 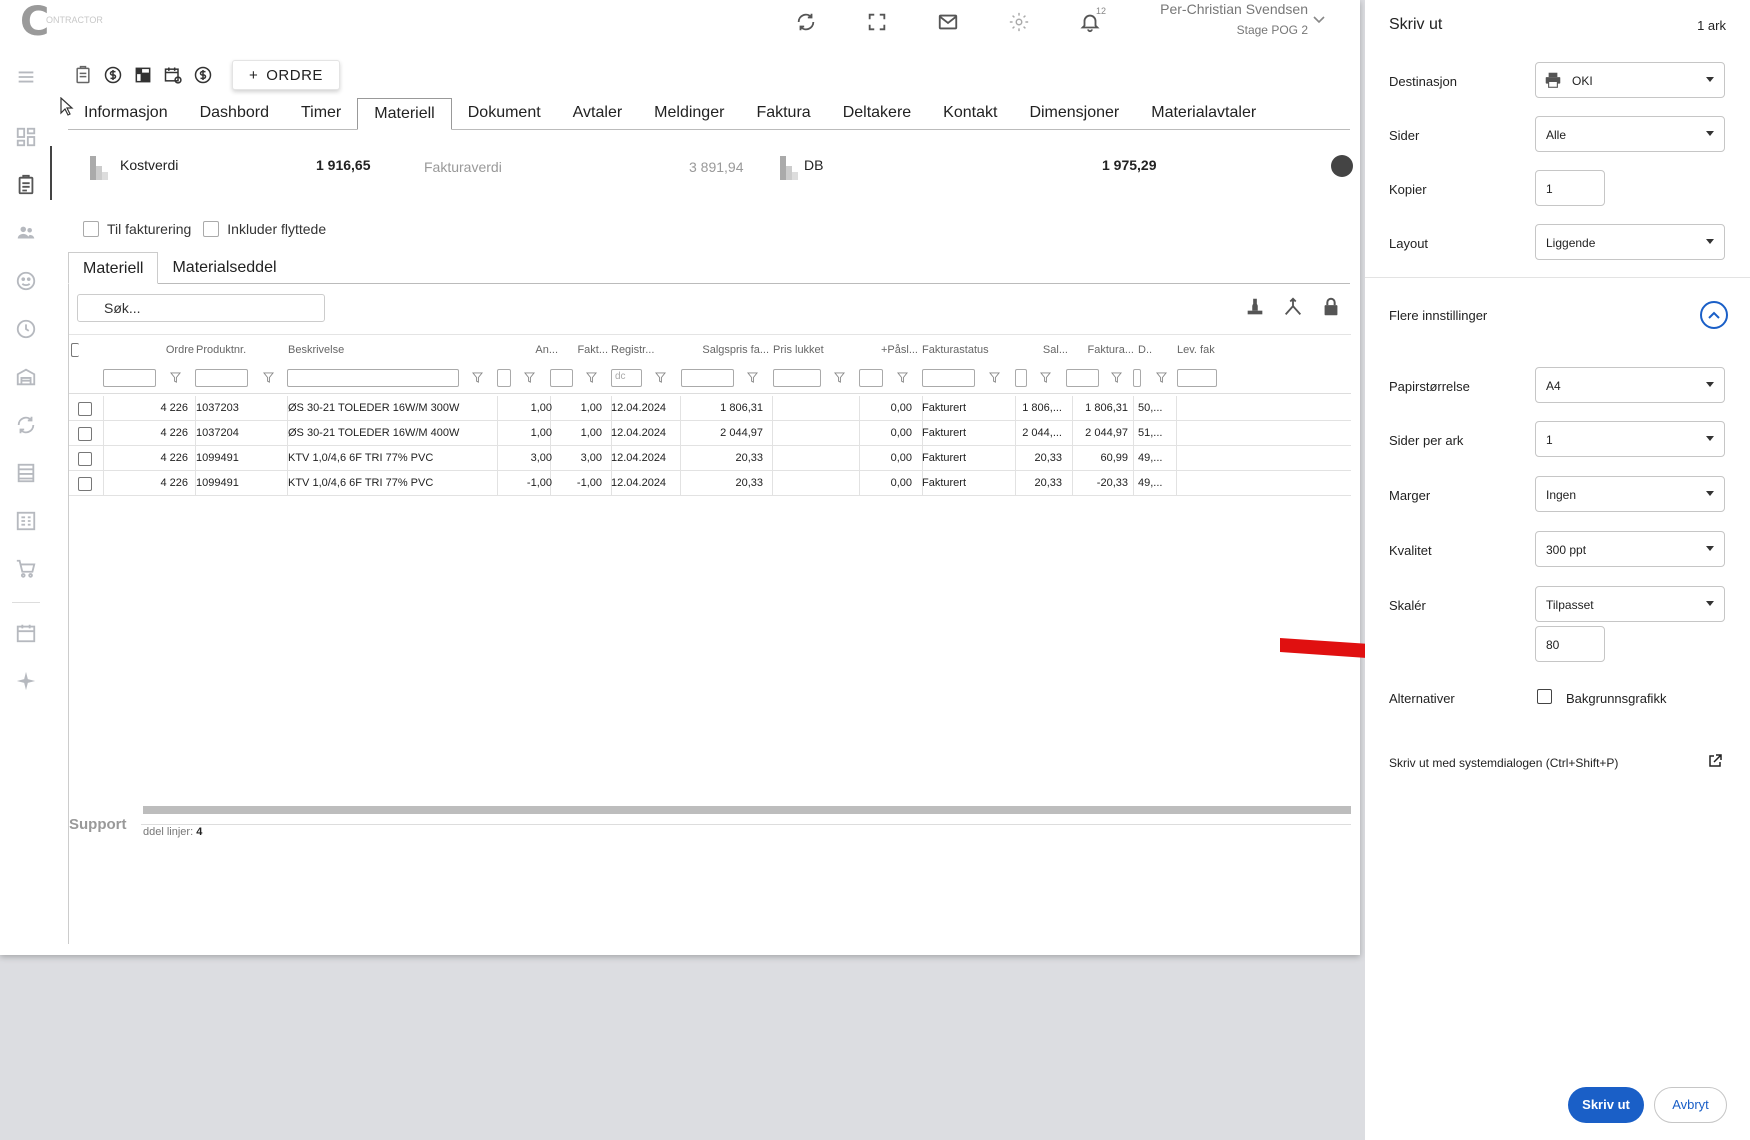 What do you see at coordinates (1690, 1105) in the screenshot?
I see `cancel-button: Avbryt` at bounding box center [1690, 1105].